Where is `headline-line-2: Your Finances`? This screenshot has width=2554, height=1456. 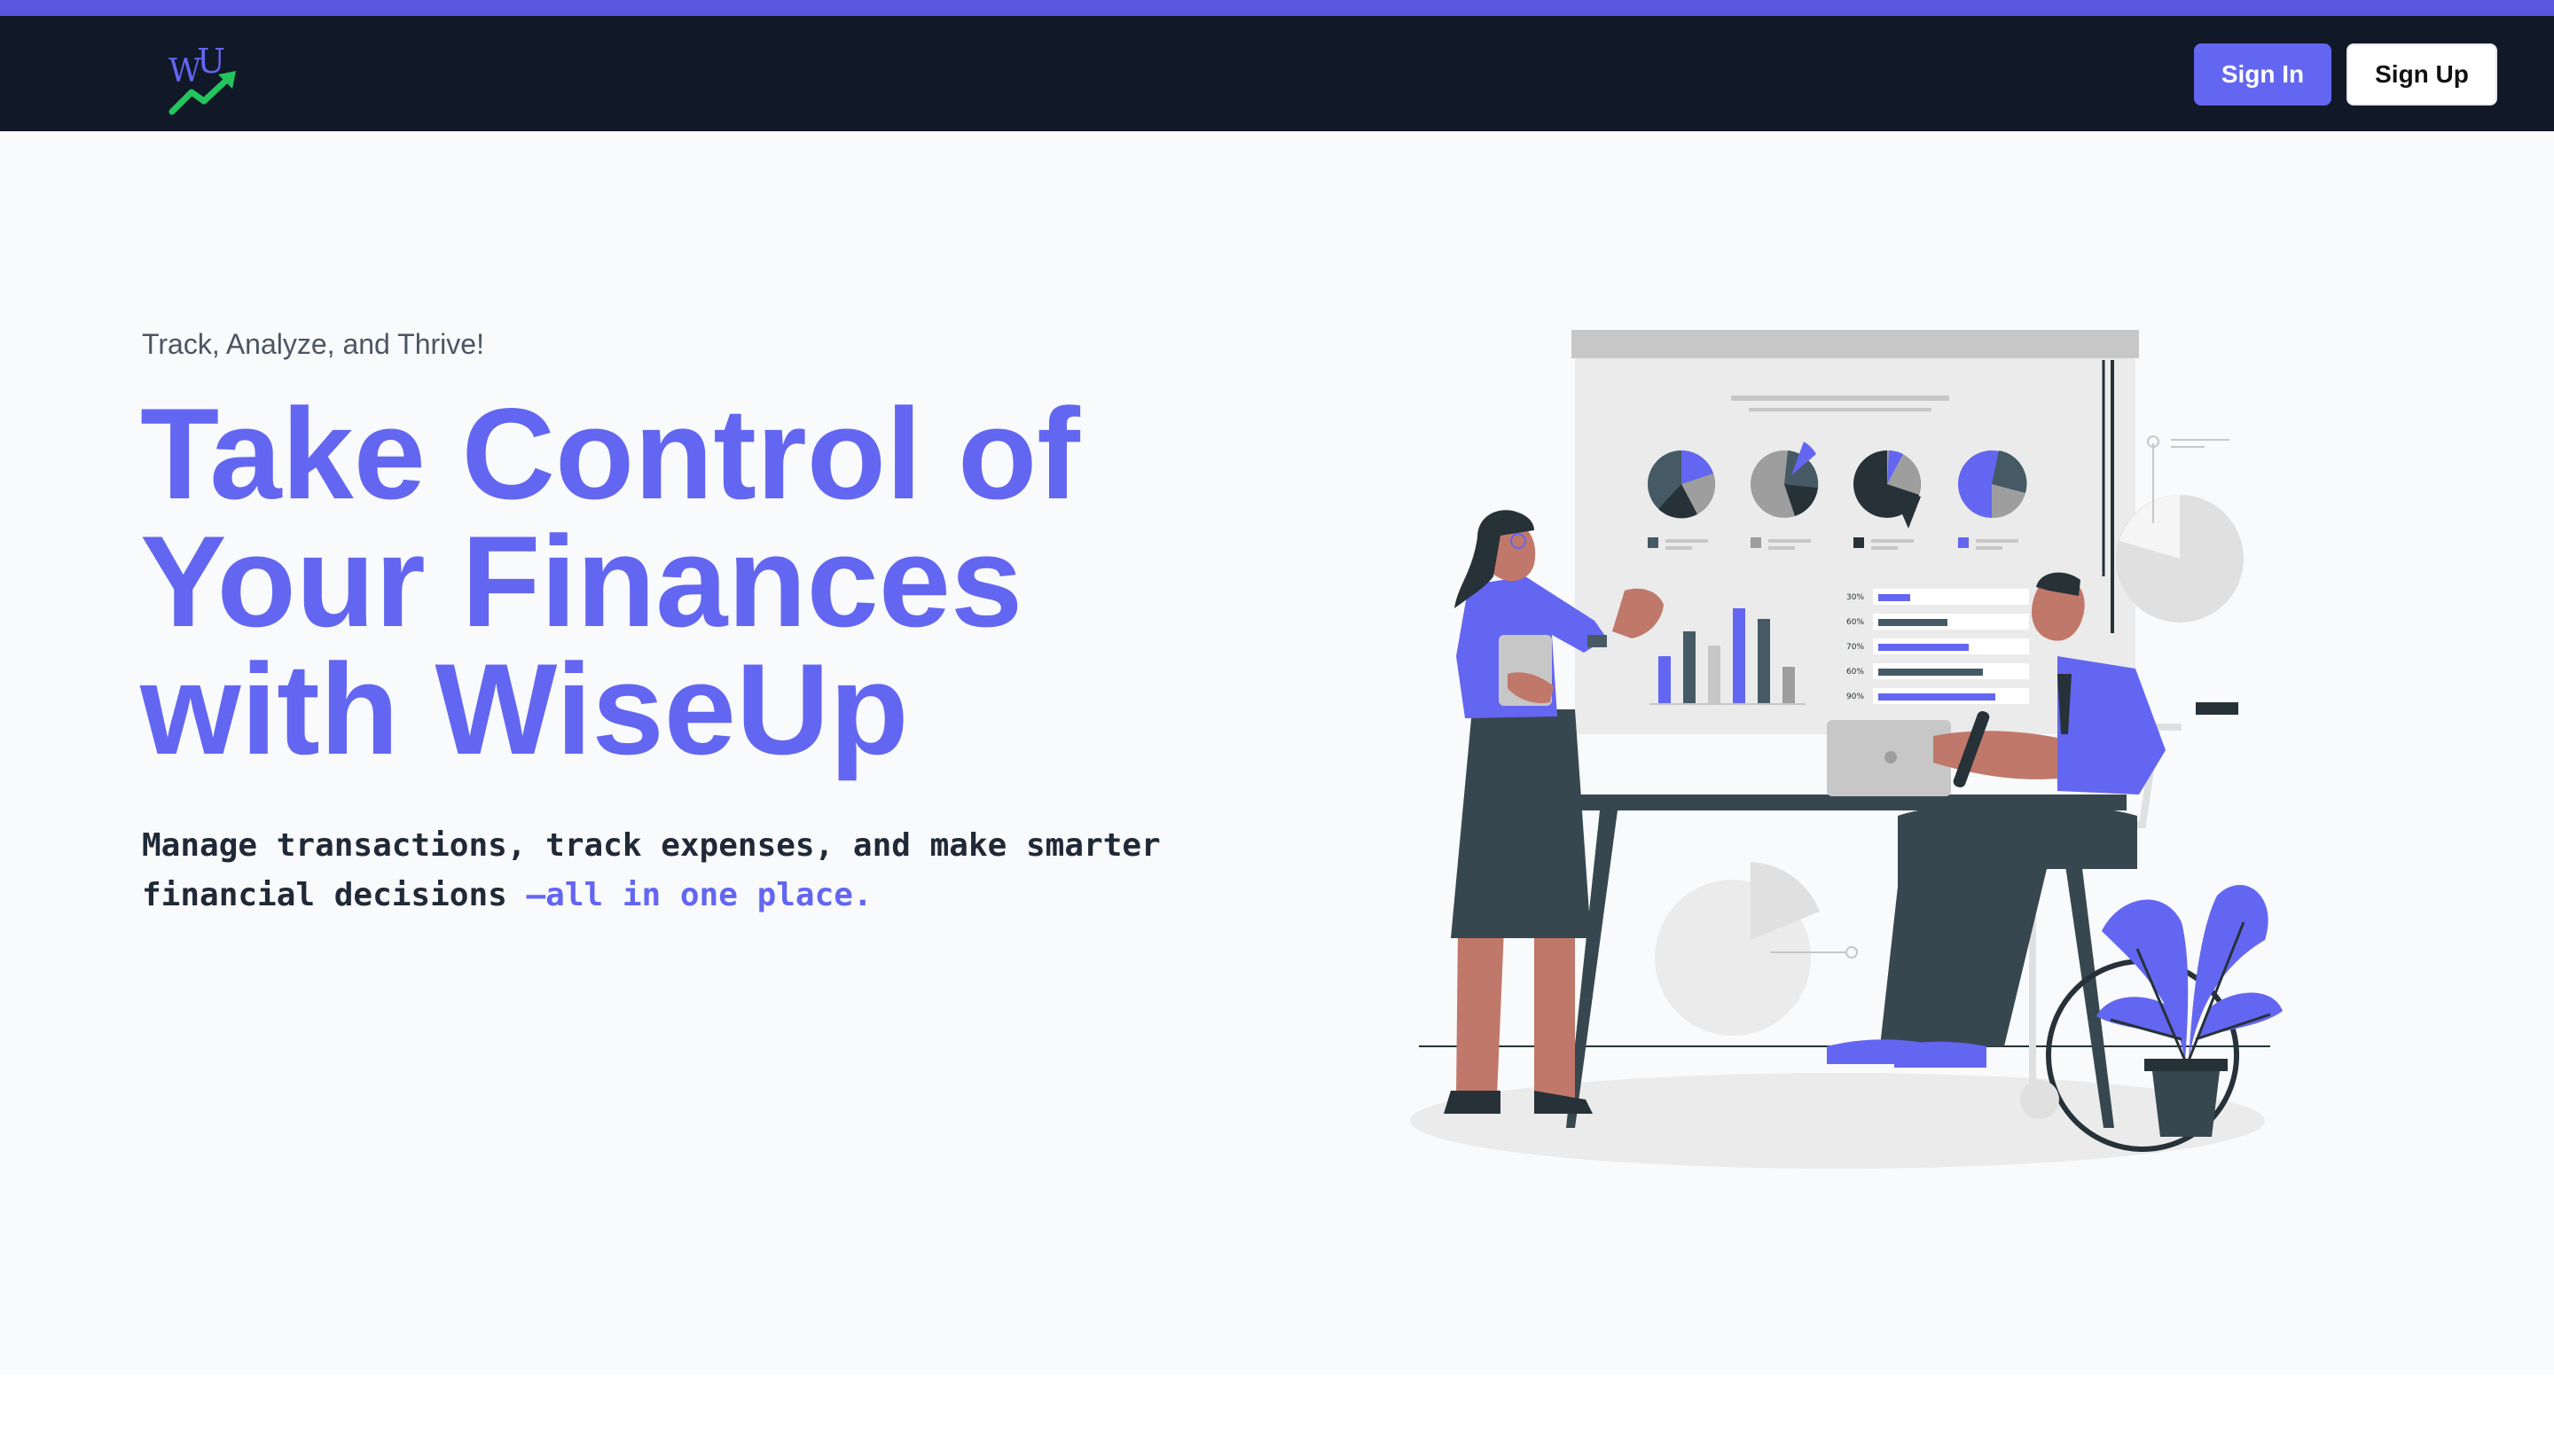
headline-line-2: Your Finances is located at coordinates (581, 581).